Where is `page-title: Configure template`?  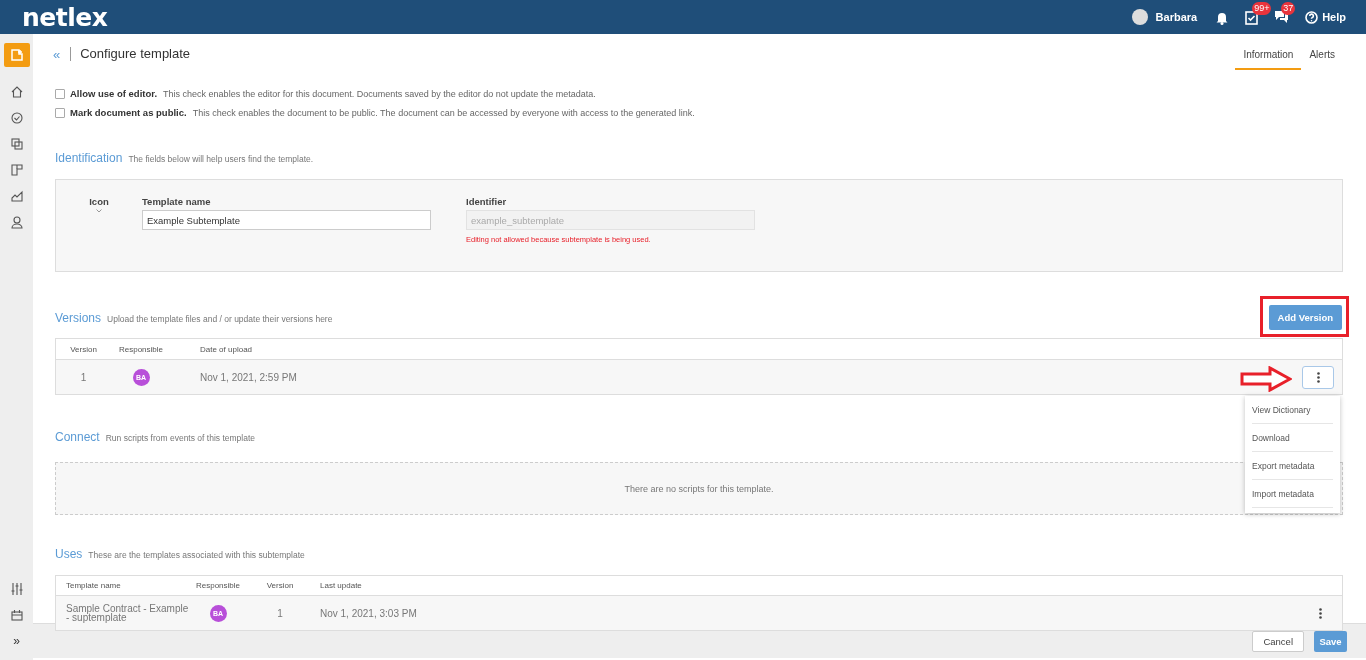
page-title: Configure template is located at coordinates (130, 54).